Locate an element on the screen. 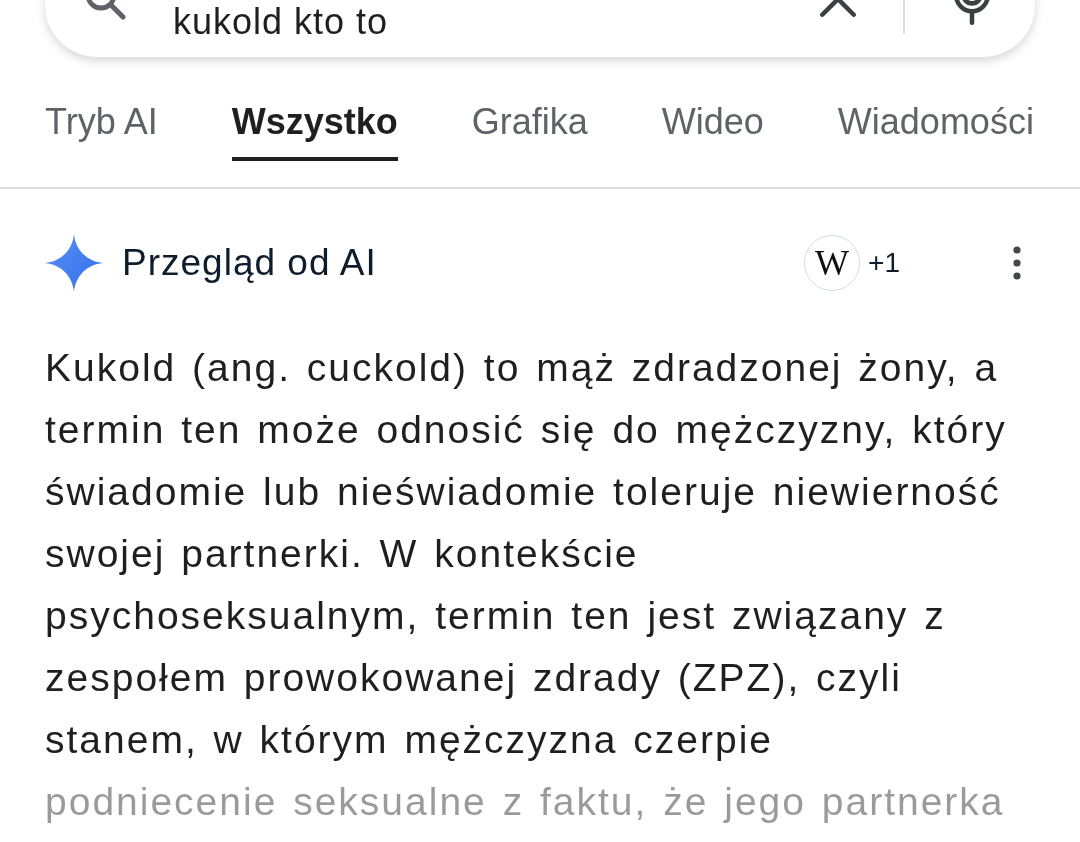 Image resolution: width=1080 pixels, height=842 pixels. tab: Wiadomości is located at coordinates (935, 131).